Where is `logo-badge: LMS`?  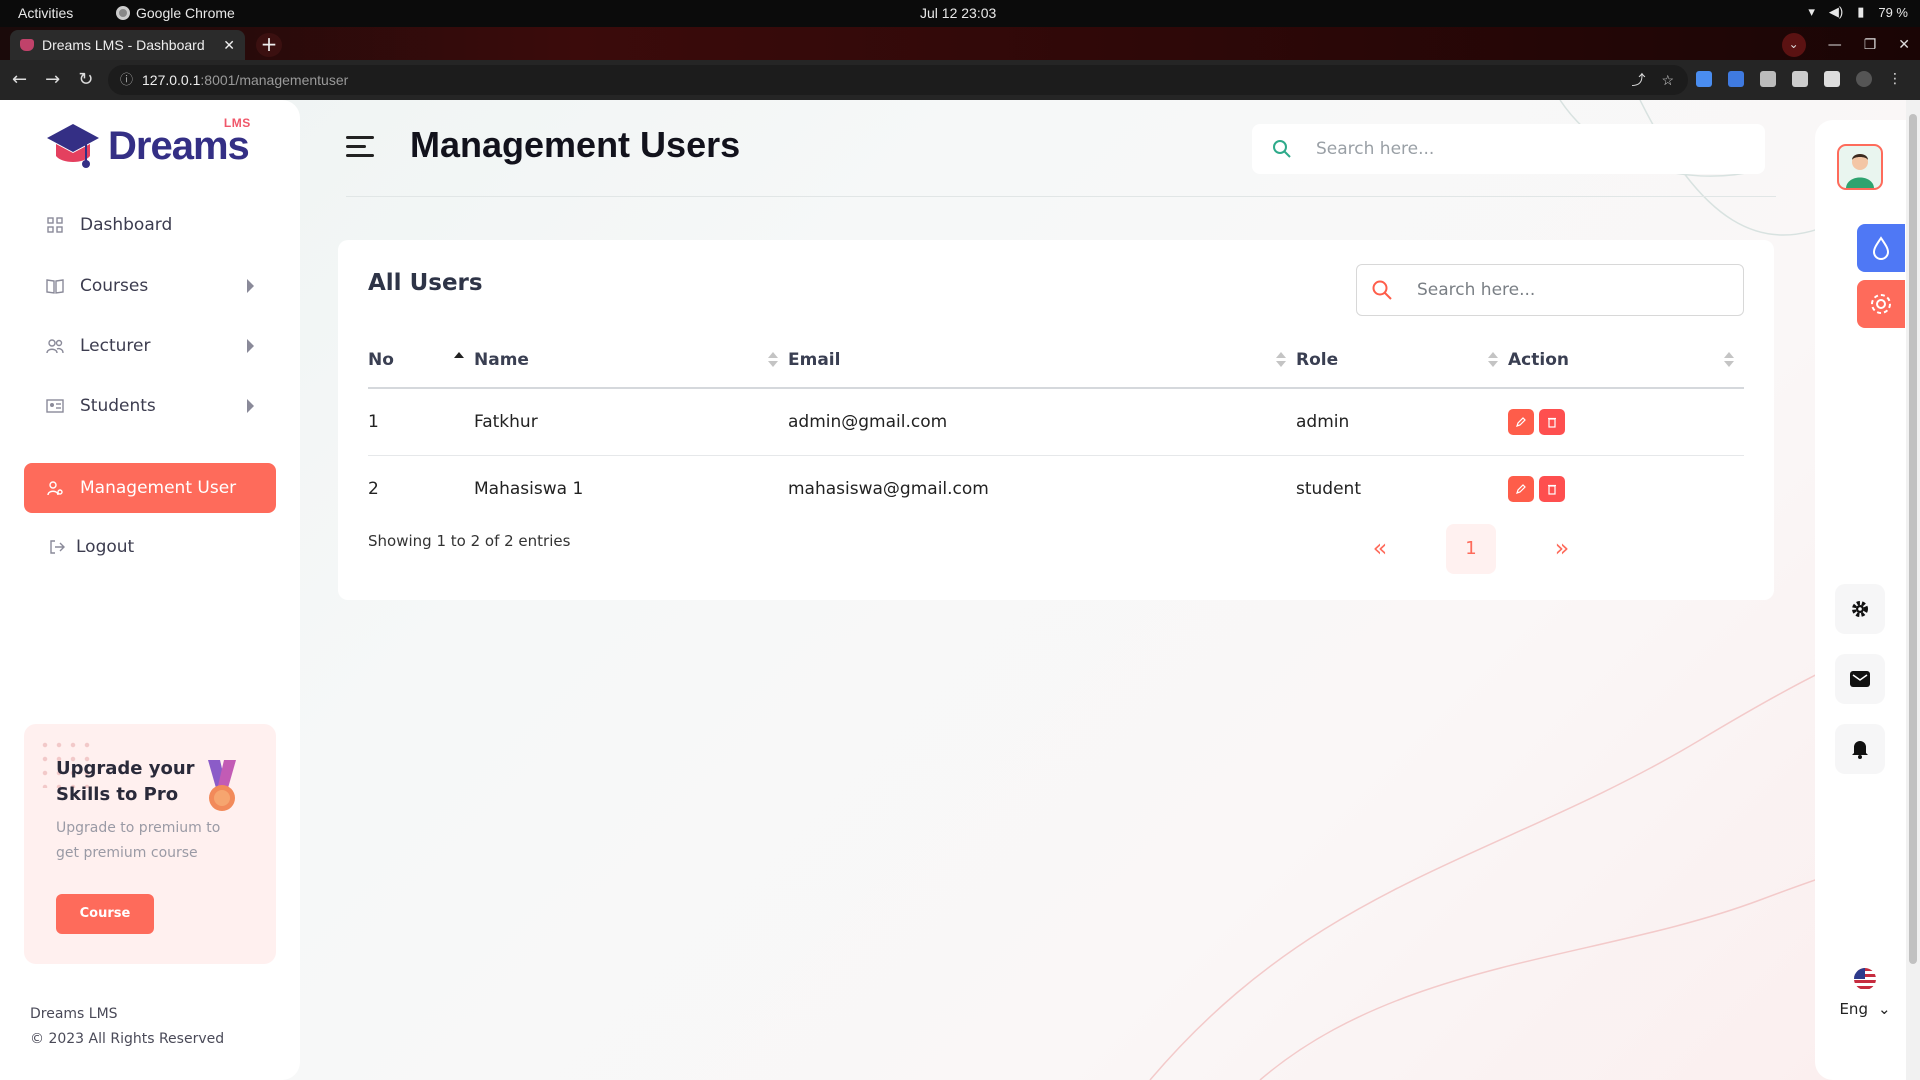 logo-badge: LMS is located at coordinates (237, 122).